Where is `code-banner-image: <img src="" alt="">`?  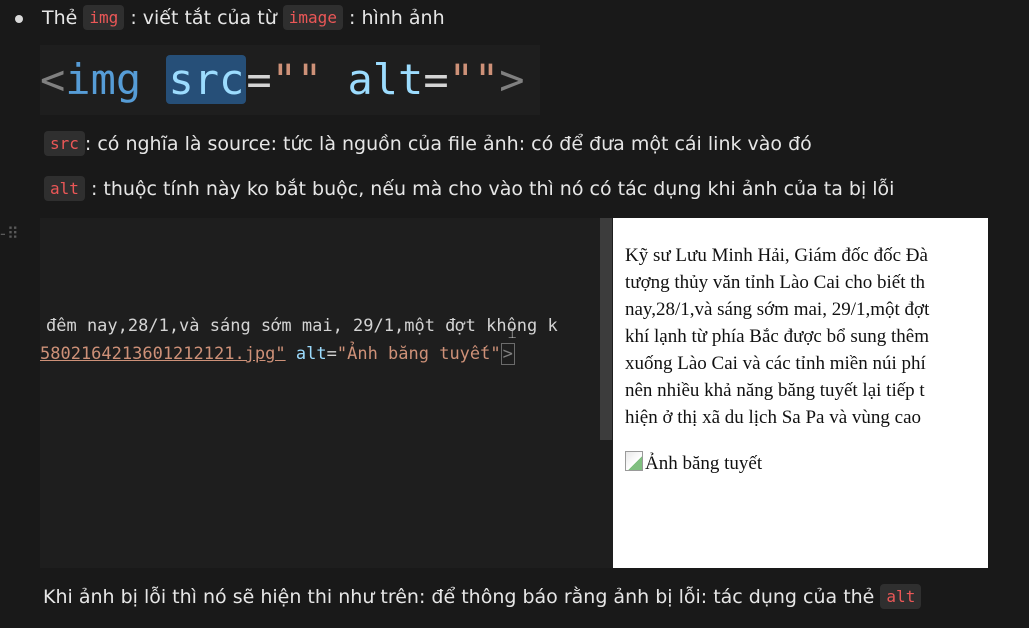 code-banner-image: <img src="" alt=""> is located at coordinates (290, 80).